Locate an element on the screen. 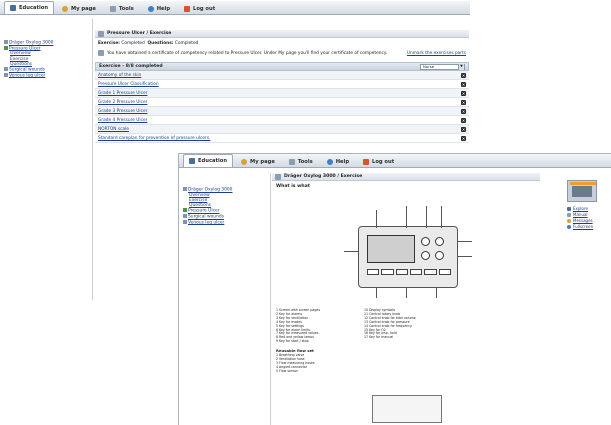 This screenshot has width=611, height=425. device-screen is located at coordinates (391, 249).